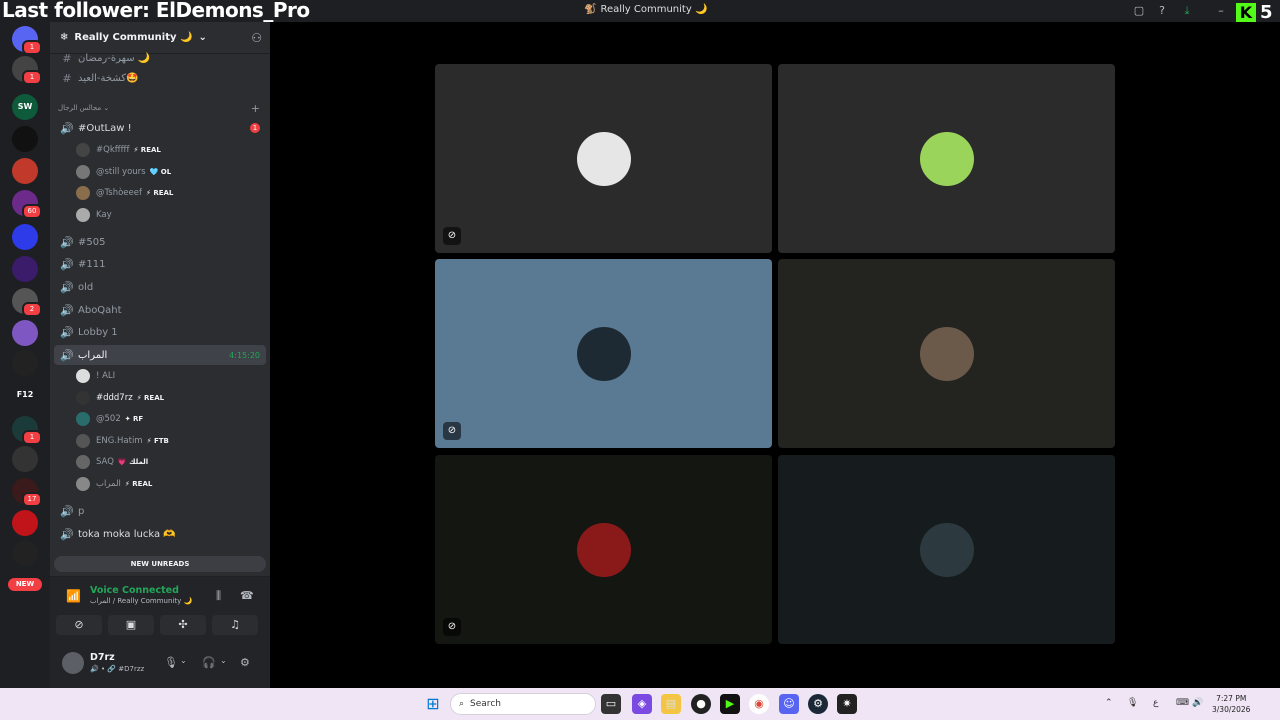 Image resolution: width=1280 pixels, height=720 pixels. I want to click on guild-label: F12, so click(25, 394).